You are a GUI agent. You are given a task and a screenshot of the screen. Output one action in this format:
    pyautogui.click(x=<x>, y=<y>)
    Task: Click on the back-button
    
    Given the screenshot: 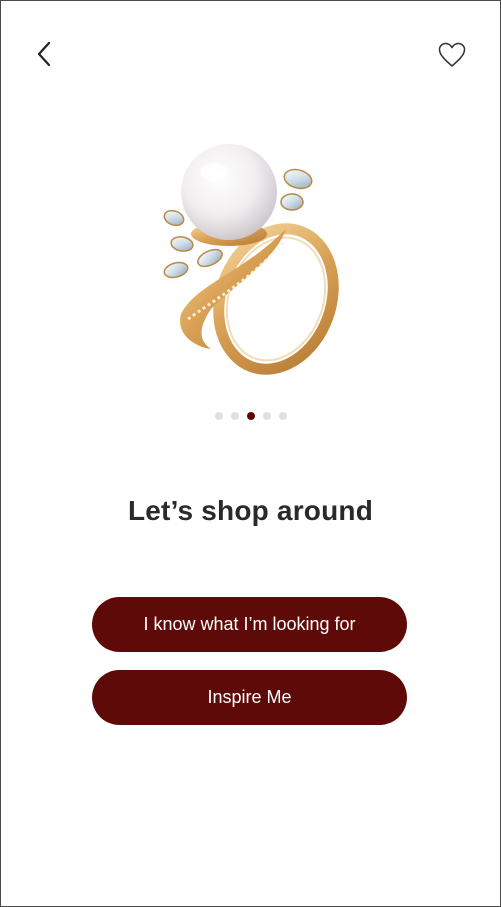 What is the action you would take?
    pyautogui.click(x=44, y=54)
    